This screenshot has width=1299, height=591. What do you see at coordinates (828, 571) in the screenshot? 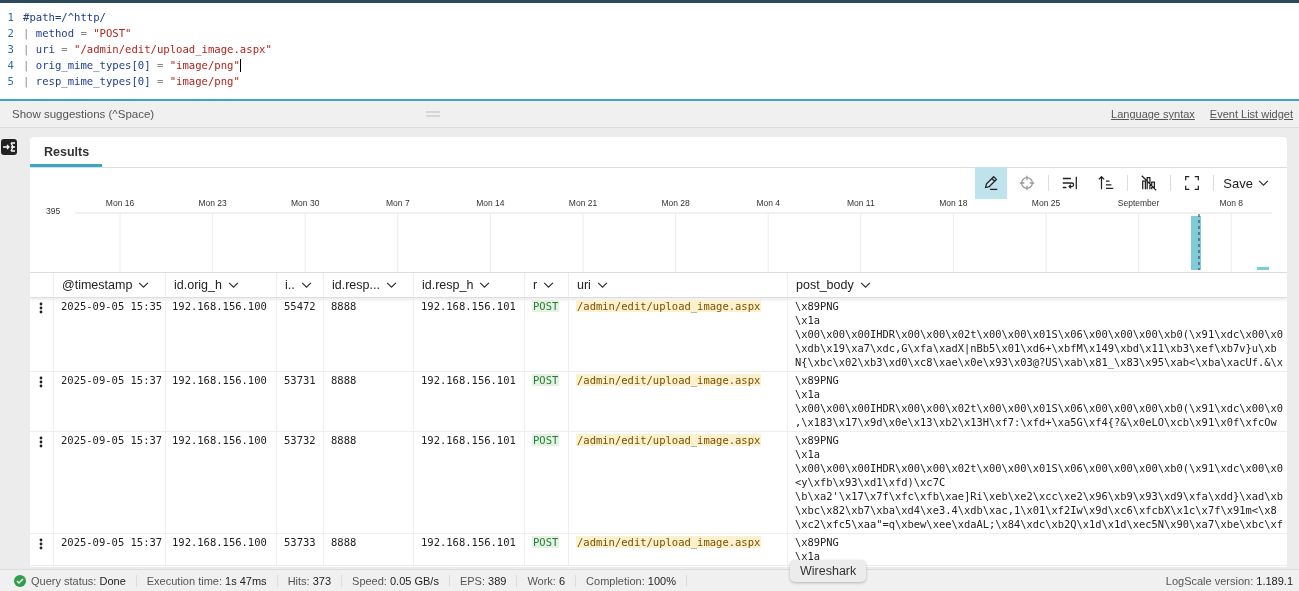
I see `tooltip: Wireshark` at bounding box center [828, 571].